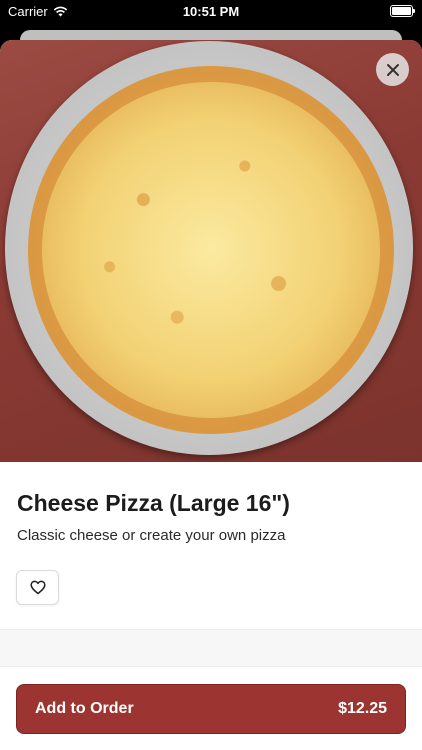 The image size is (422, 750). Describe the element at coordinates (211, 709) in the screenshot. I see `add-to-order-button: Add to Order $12.25` at that location.